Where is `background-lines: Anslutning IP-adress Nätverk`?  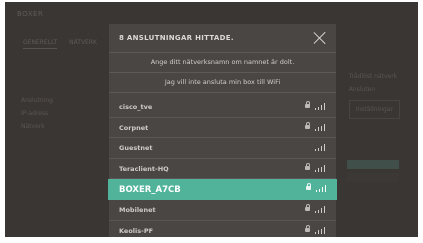
background-lines: Anslutning IP-adress Nätverk is located at coordinates (37, 113).